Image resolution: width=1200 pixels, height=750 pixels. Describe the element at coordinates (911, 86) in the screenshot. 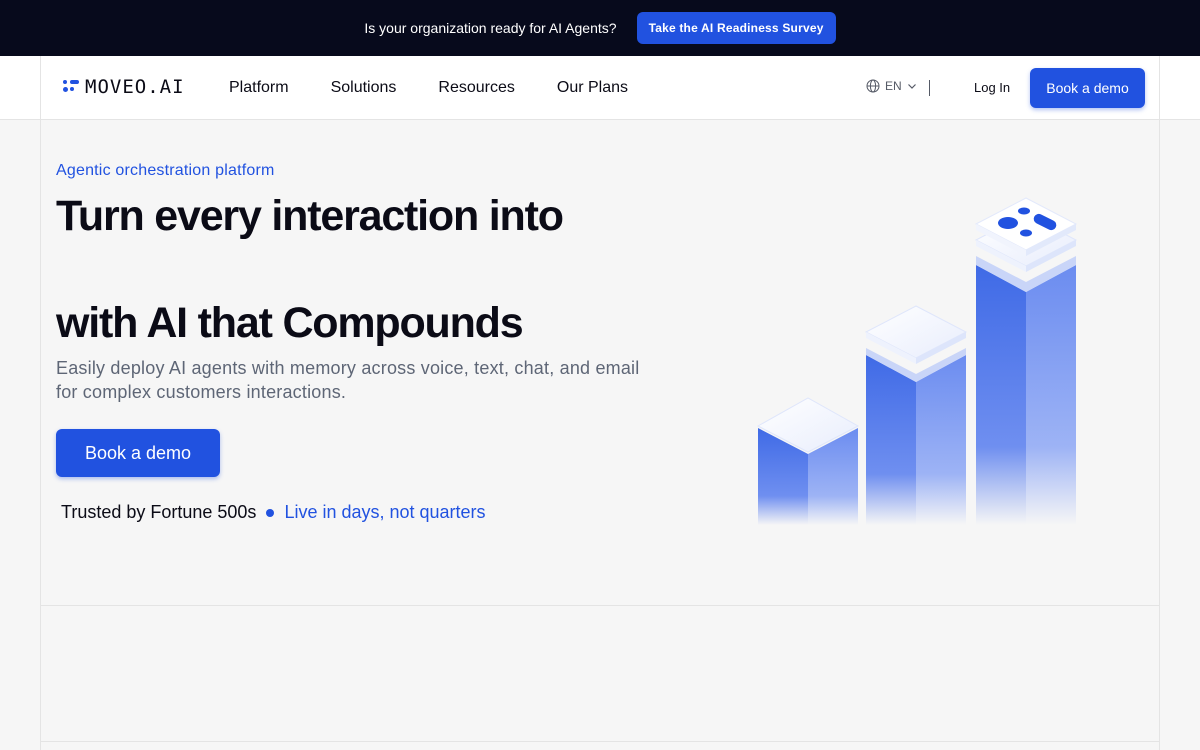

I see `chevron-down-icon` at that location.